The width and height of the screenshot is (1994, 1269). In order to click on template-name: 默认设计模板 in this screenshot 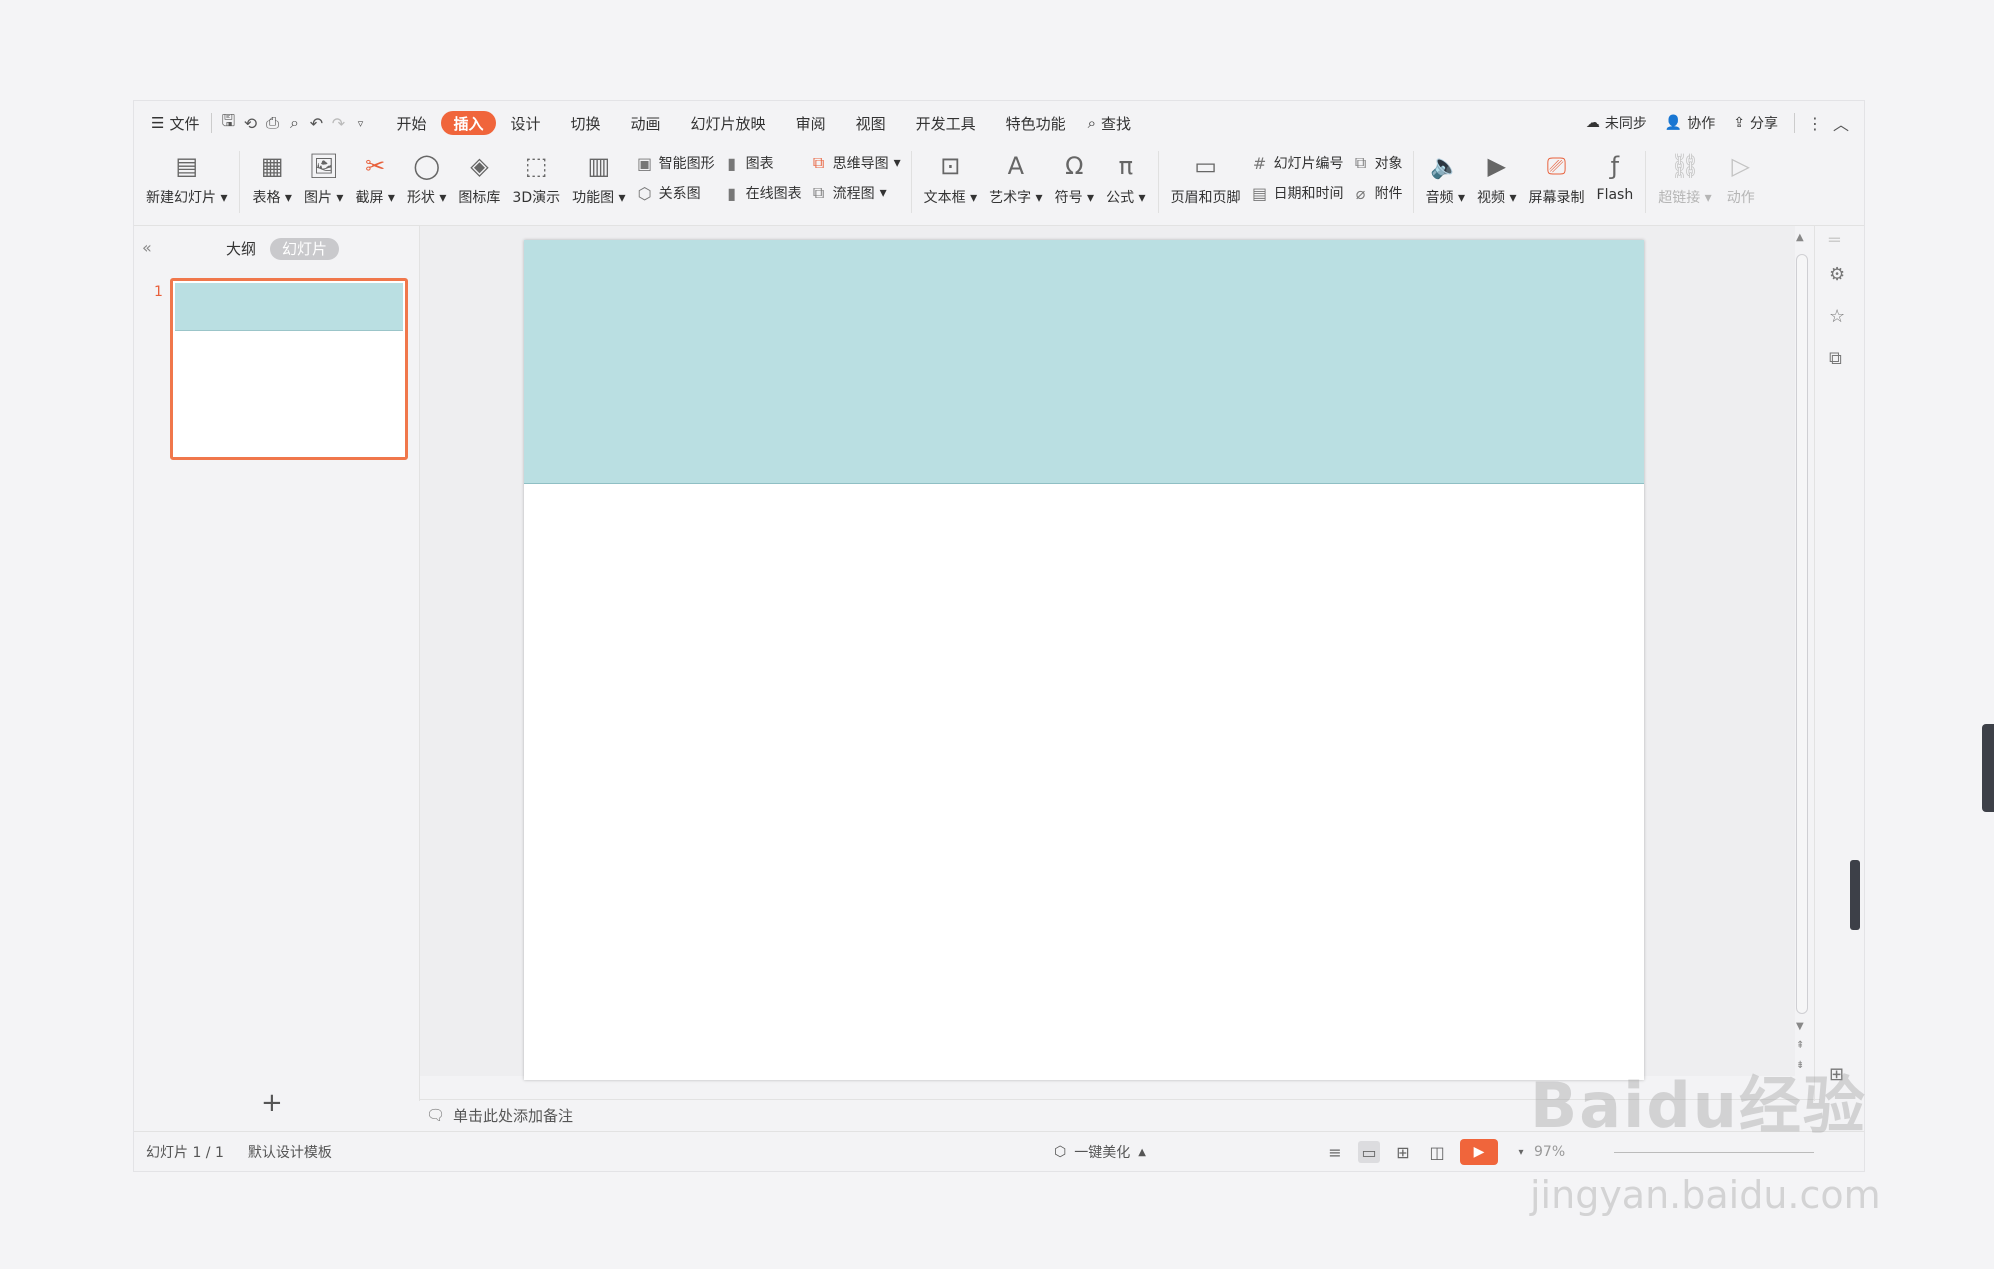, I will do `click(290, 1152)`.